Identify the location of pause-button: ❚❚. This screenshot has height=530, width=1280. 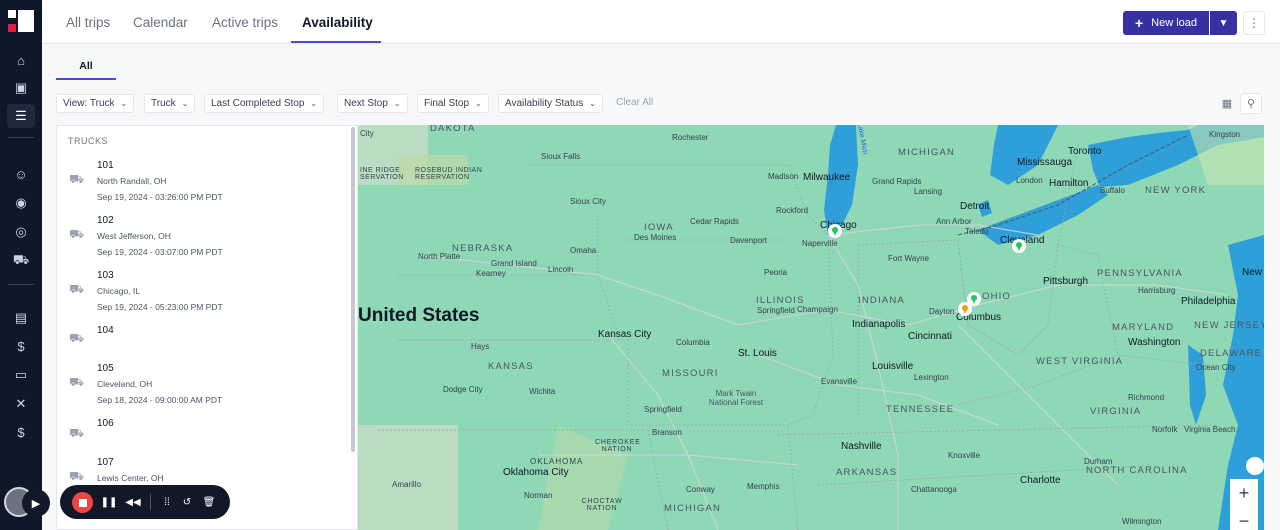
(109, 502).